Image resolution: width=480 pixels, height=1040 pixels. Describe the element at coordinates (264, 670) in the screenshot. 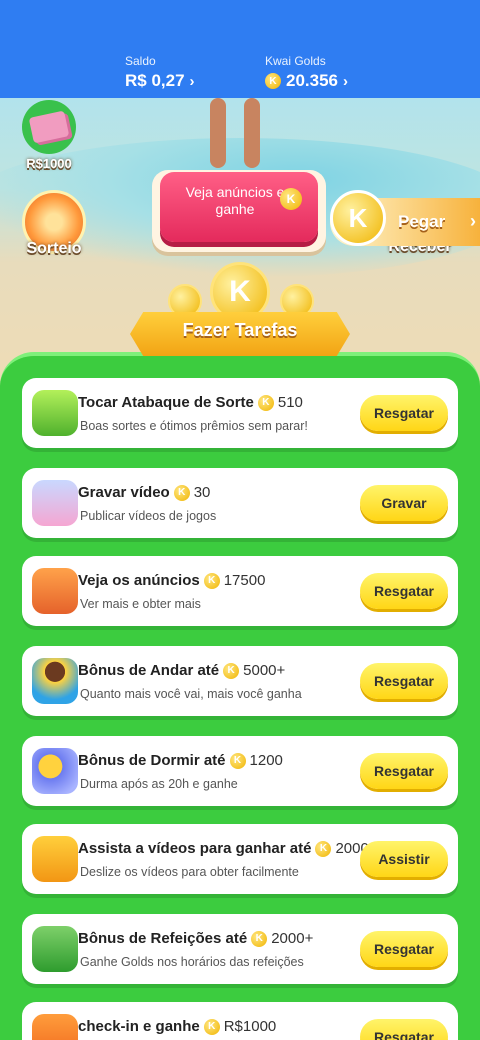

I see `task-amount: 5000+` at that location.